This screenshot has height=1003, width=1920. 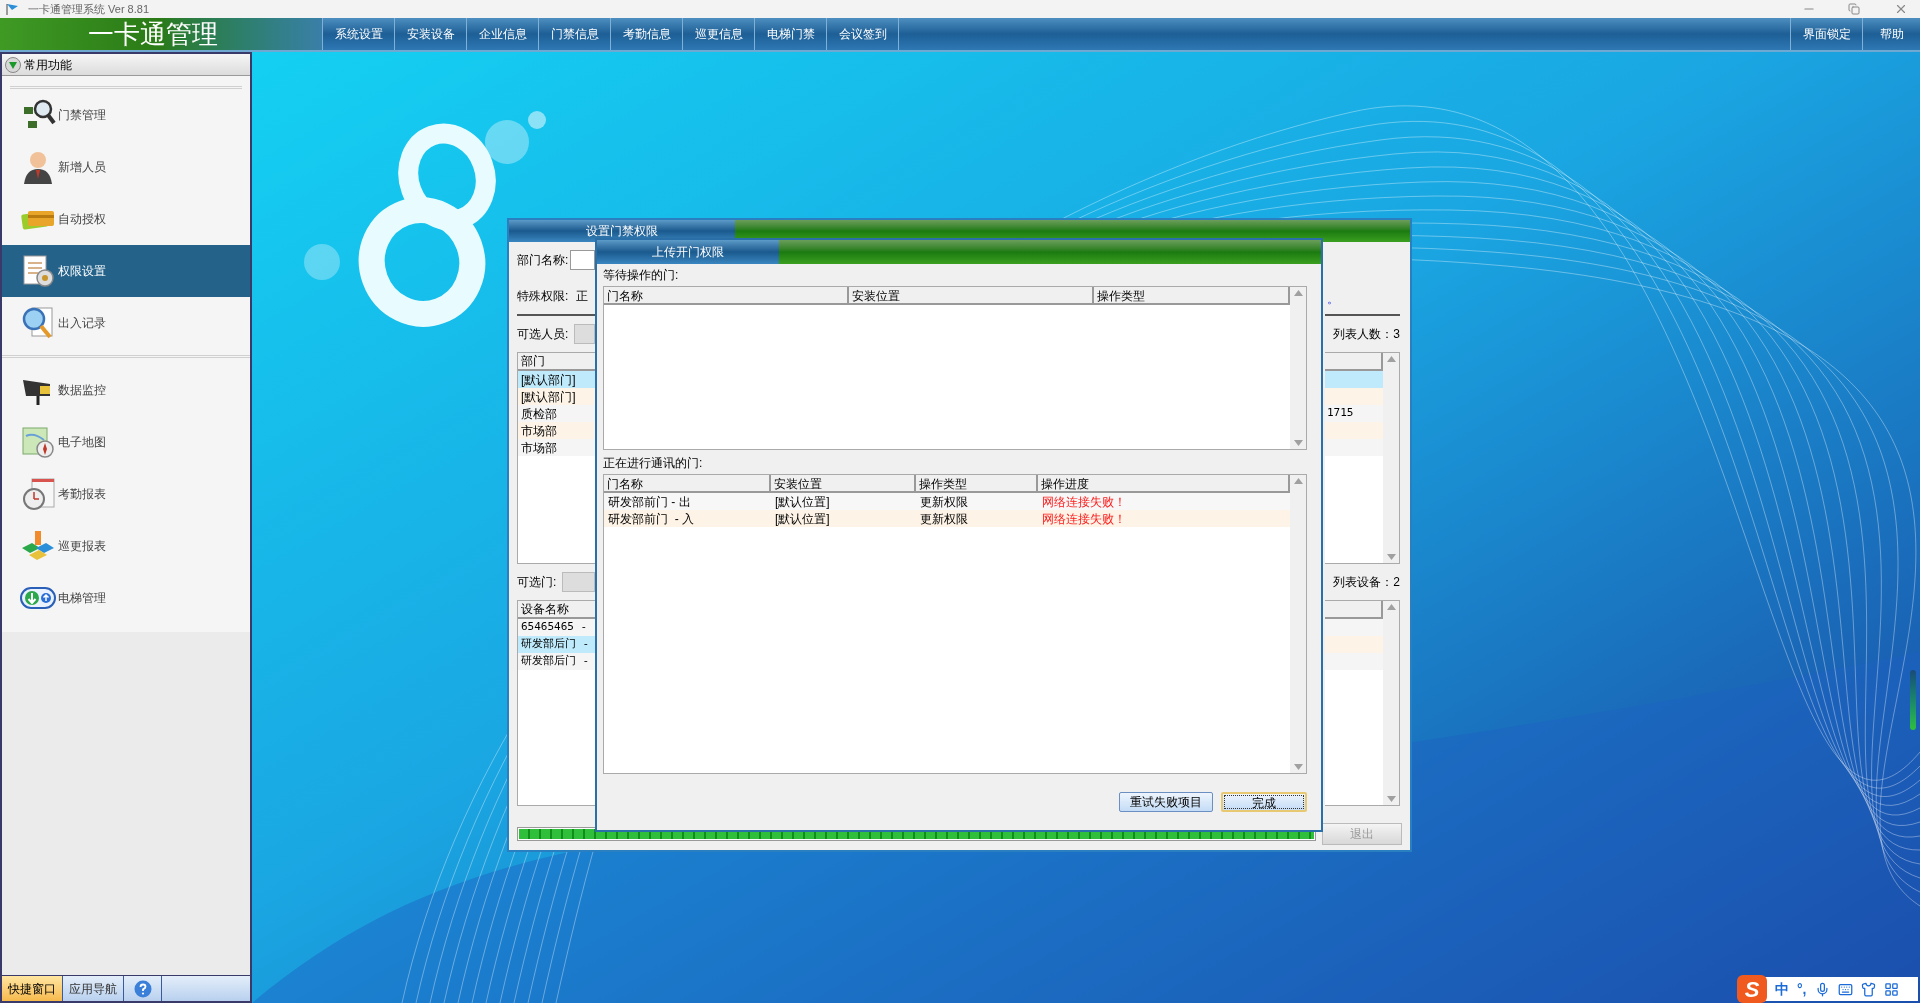 I want to click on sidebar-item: 电梯管理, so click(x=126, y=598).